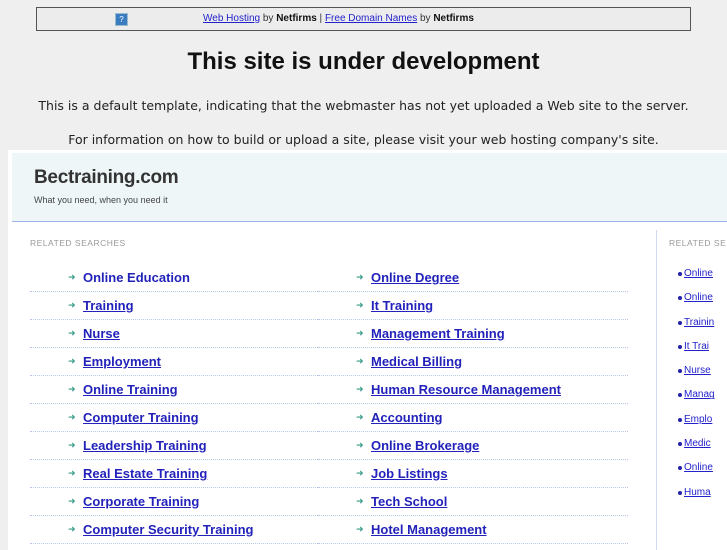  I want to click on side-link: Trainin, so click(699, 322).